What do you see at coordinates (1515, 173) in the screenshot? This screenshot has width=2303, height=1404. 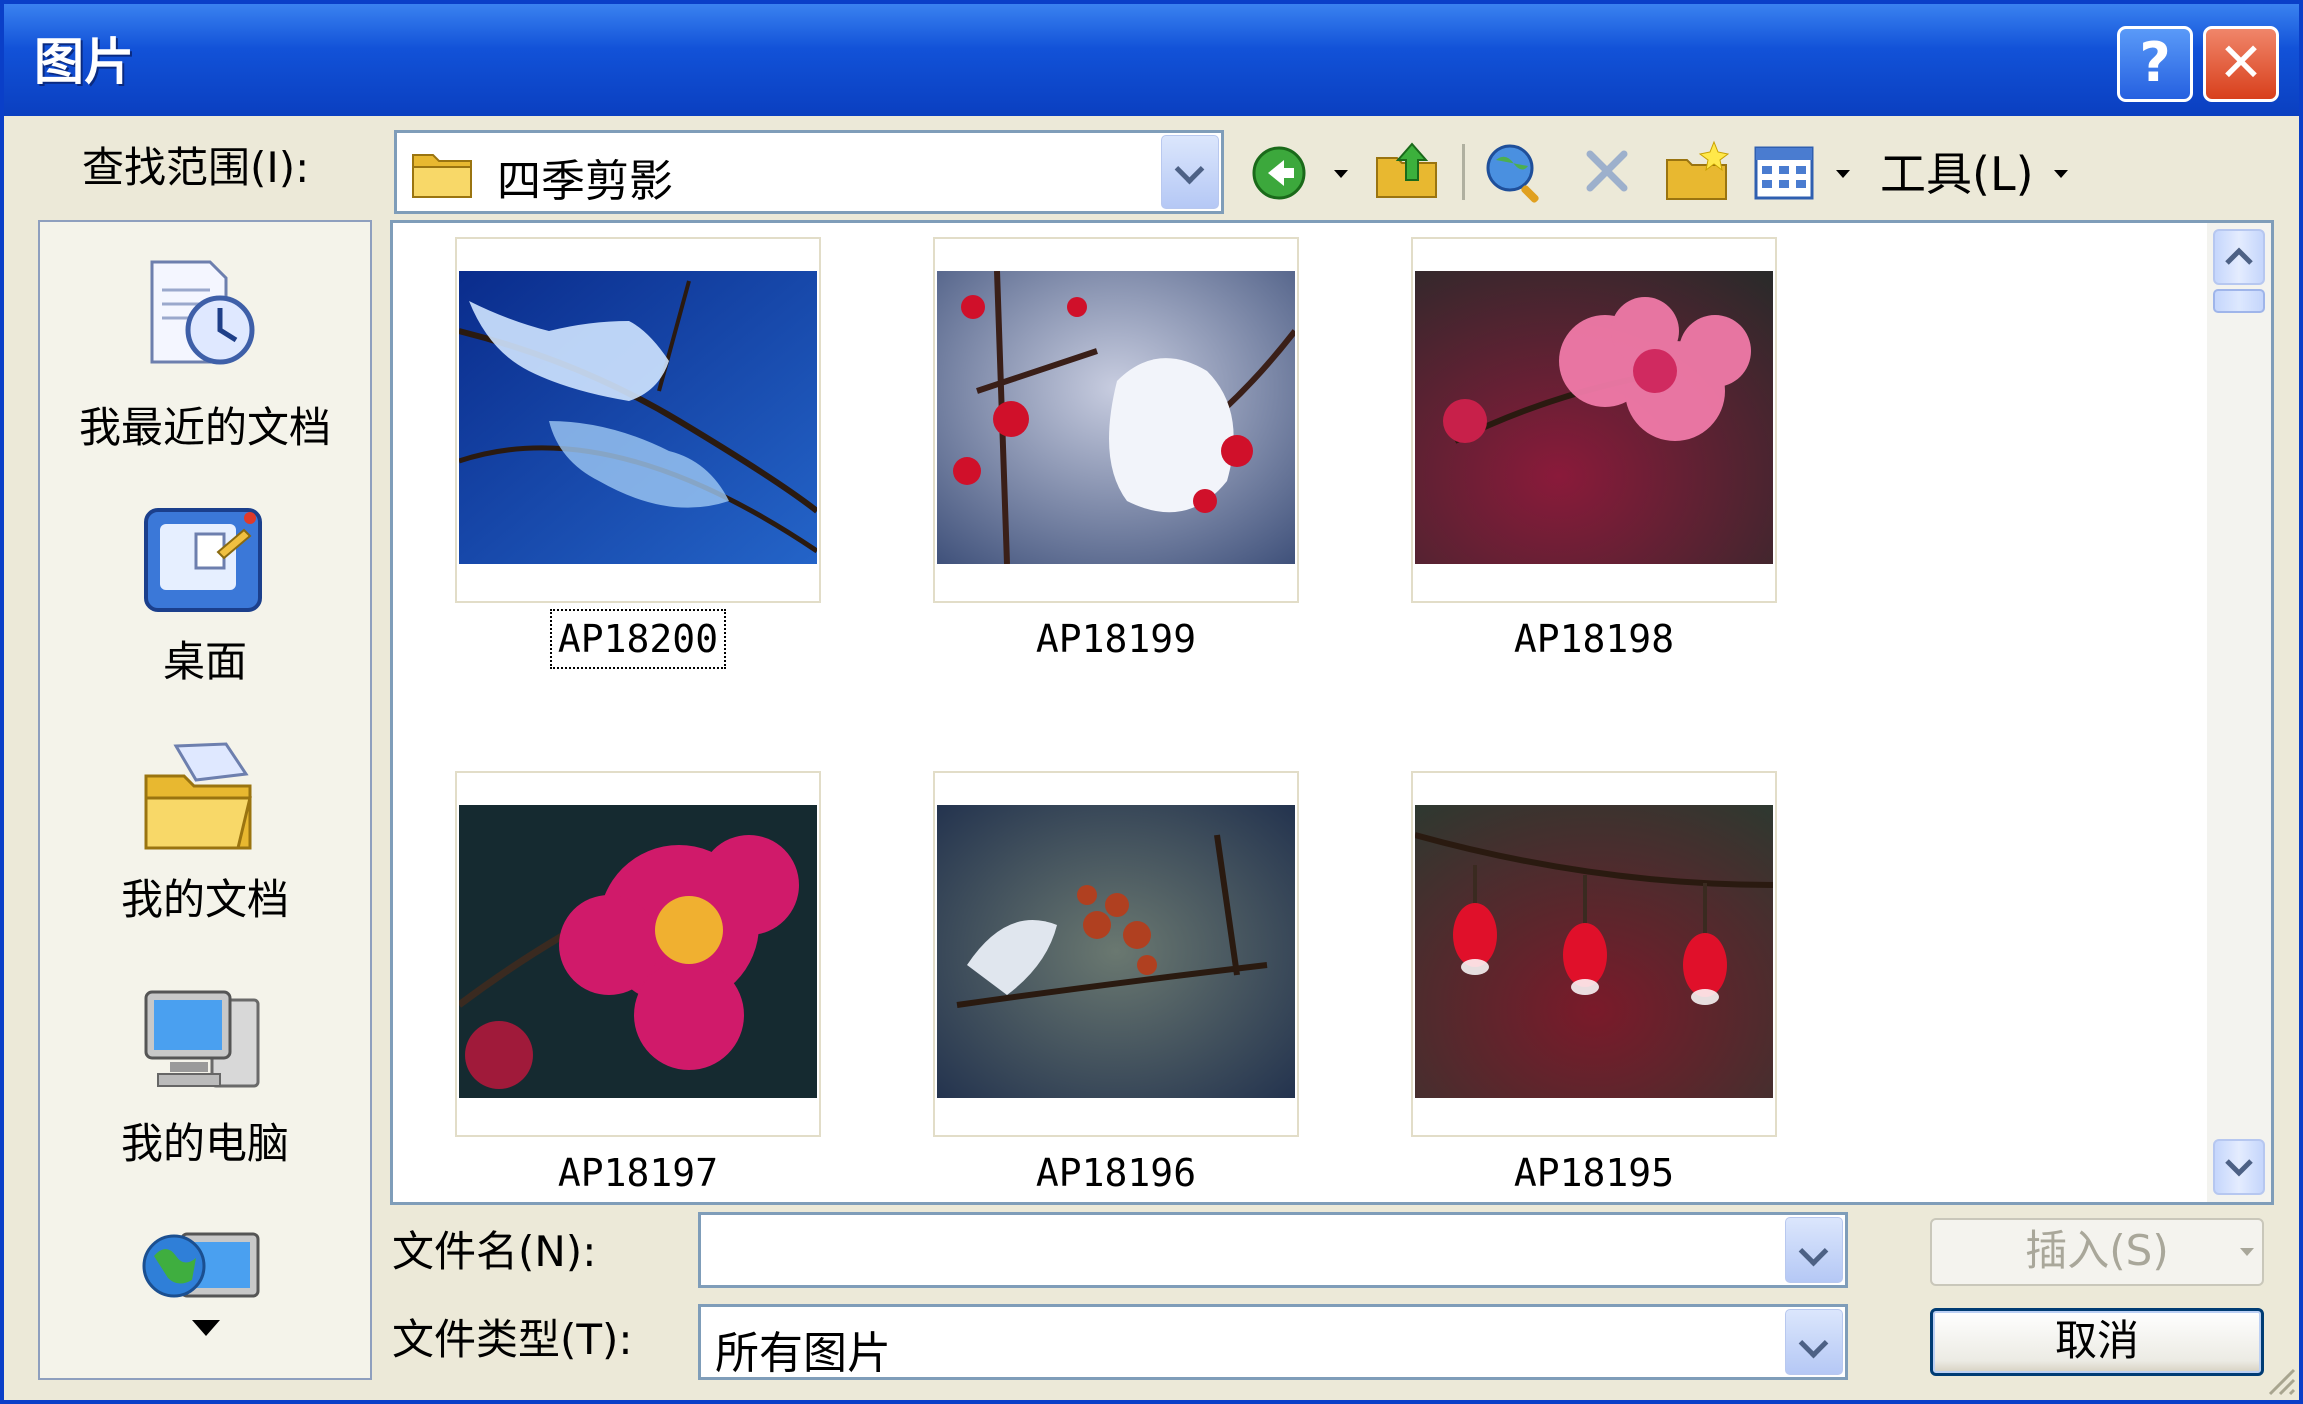 I see `search-web-icon` at bounding box center [1515, 173].